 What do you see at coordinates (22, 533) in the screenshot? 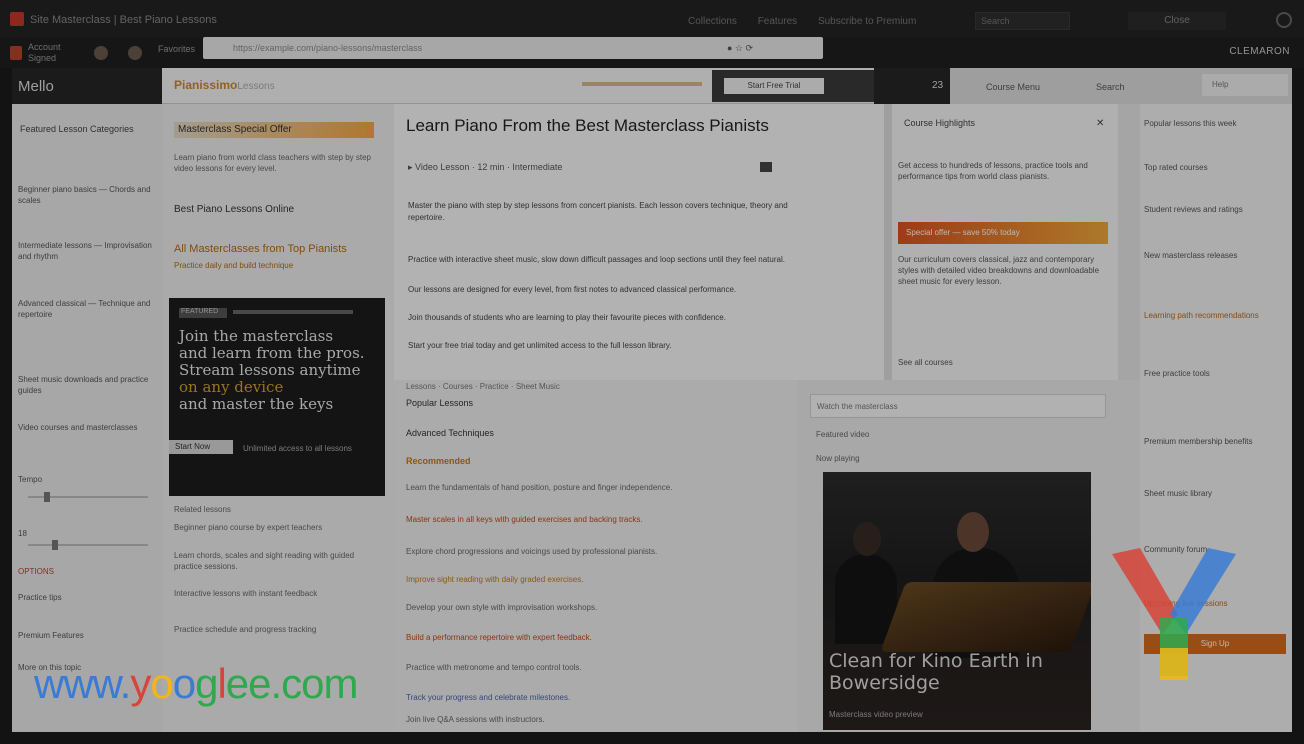
I see `sidebar-label: 18` at bounding box center [22, 533].